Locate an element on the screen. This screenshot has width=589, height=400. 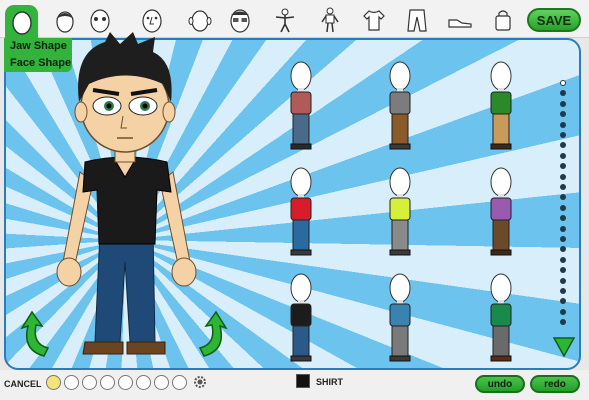
shoes-tab is located at coordinates (460, 20).